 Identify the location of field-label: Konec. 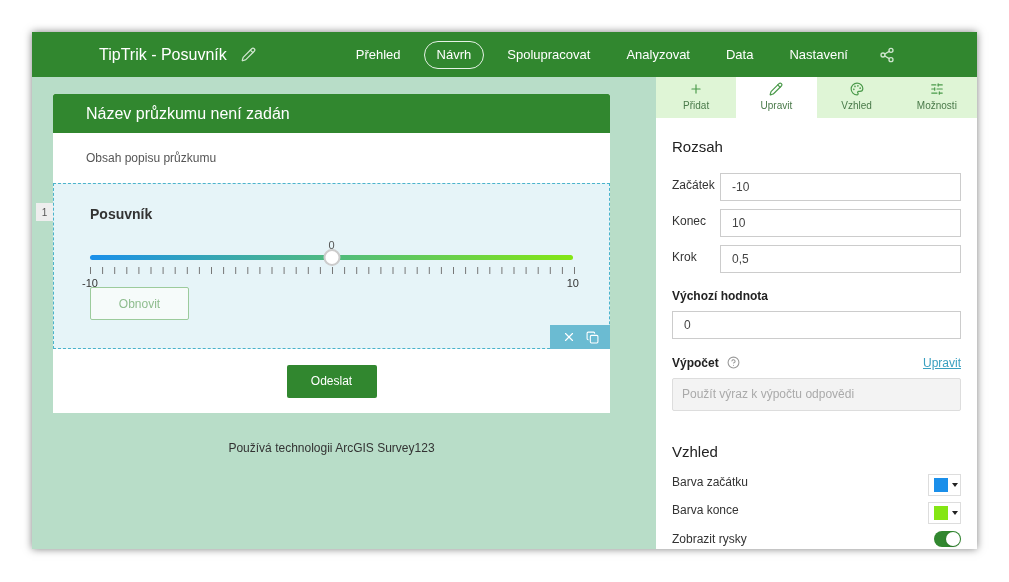
(690, 221).